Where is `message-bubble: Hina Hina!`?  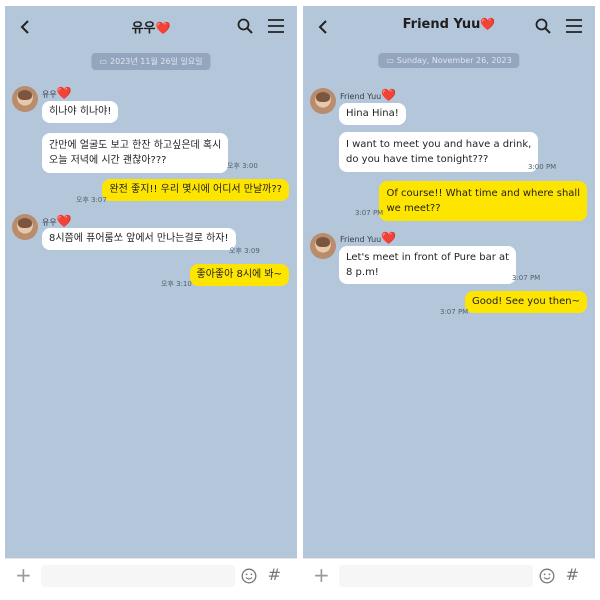
message-bubble: Hina Hina! is located at coordinates (372, 114).